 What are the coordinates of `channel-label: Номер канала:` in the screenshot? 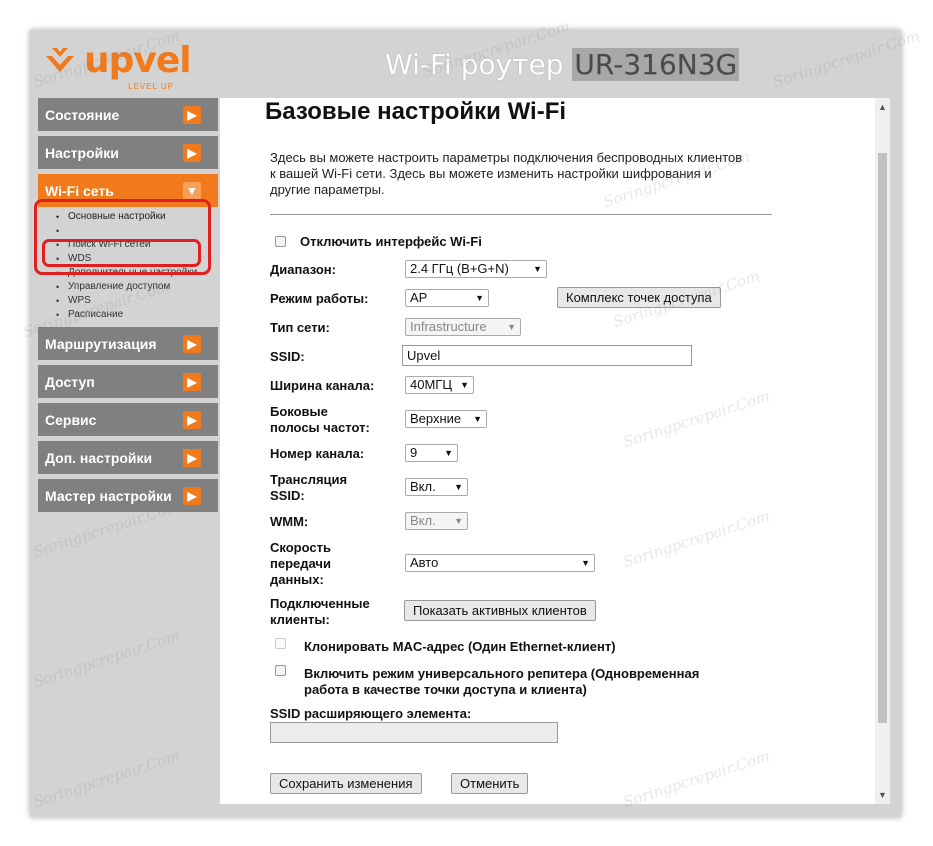 It's located at (317, 453).